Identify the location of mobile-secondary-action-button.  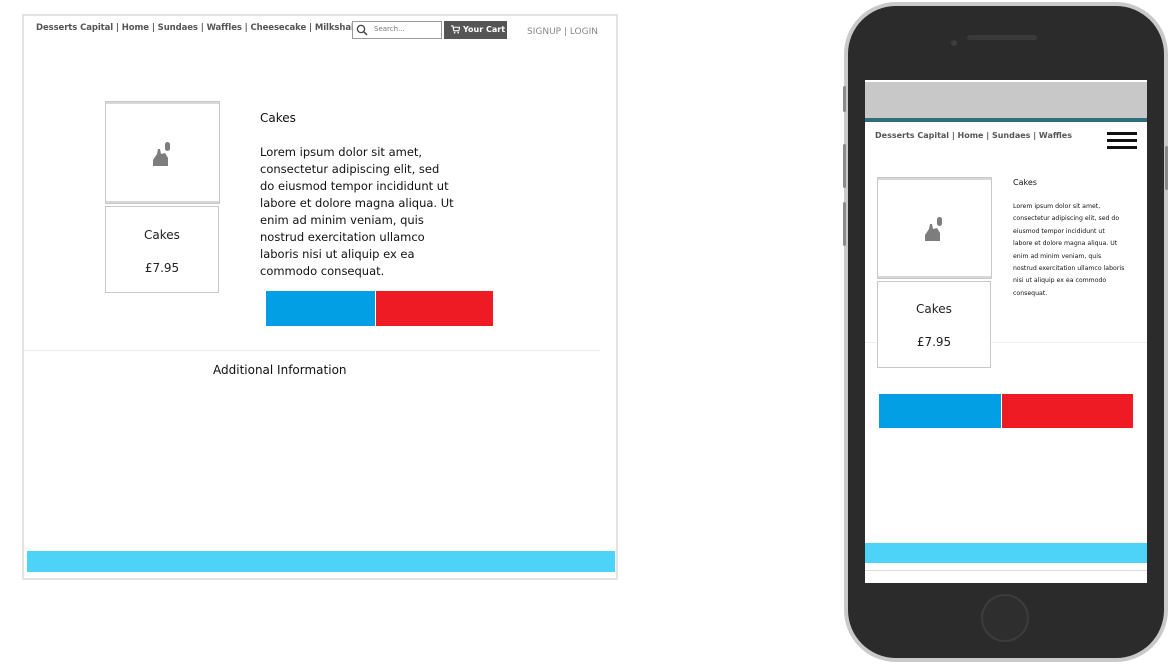
(1067, 411).